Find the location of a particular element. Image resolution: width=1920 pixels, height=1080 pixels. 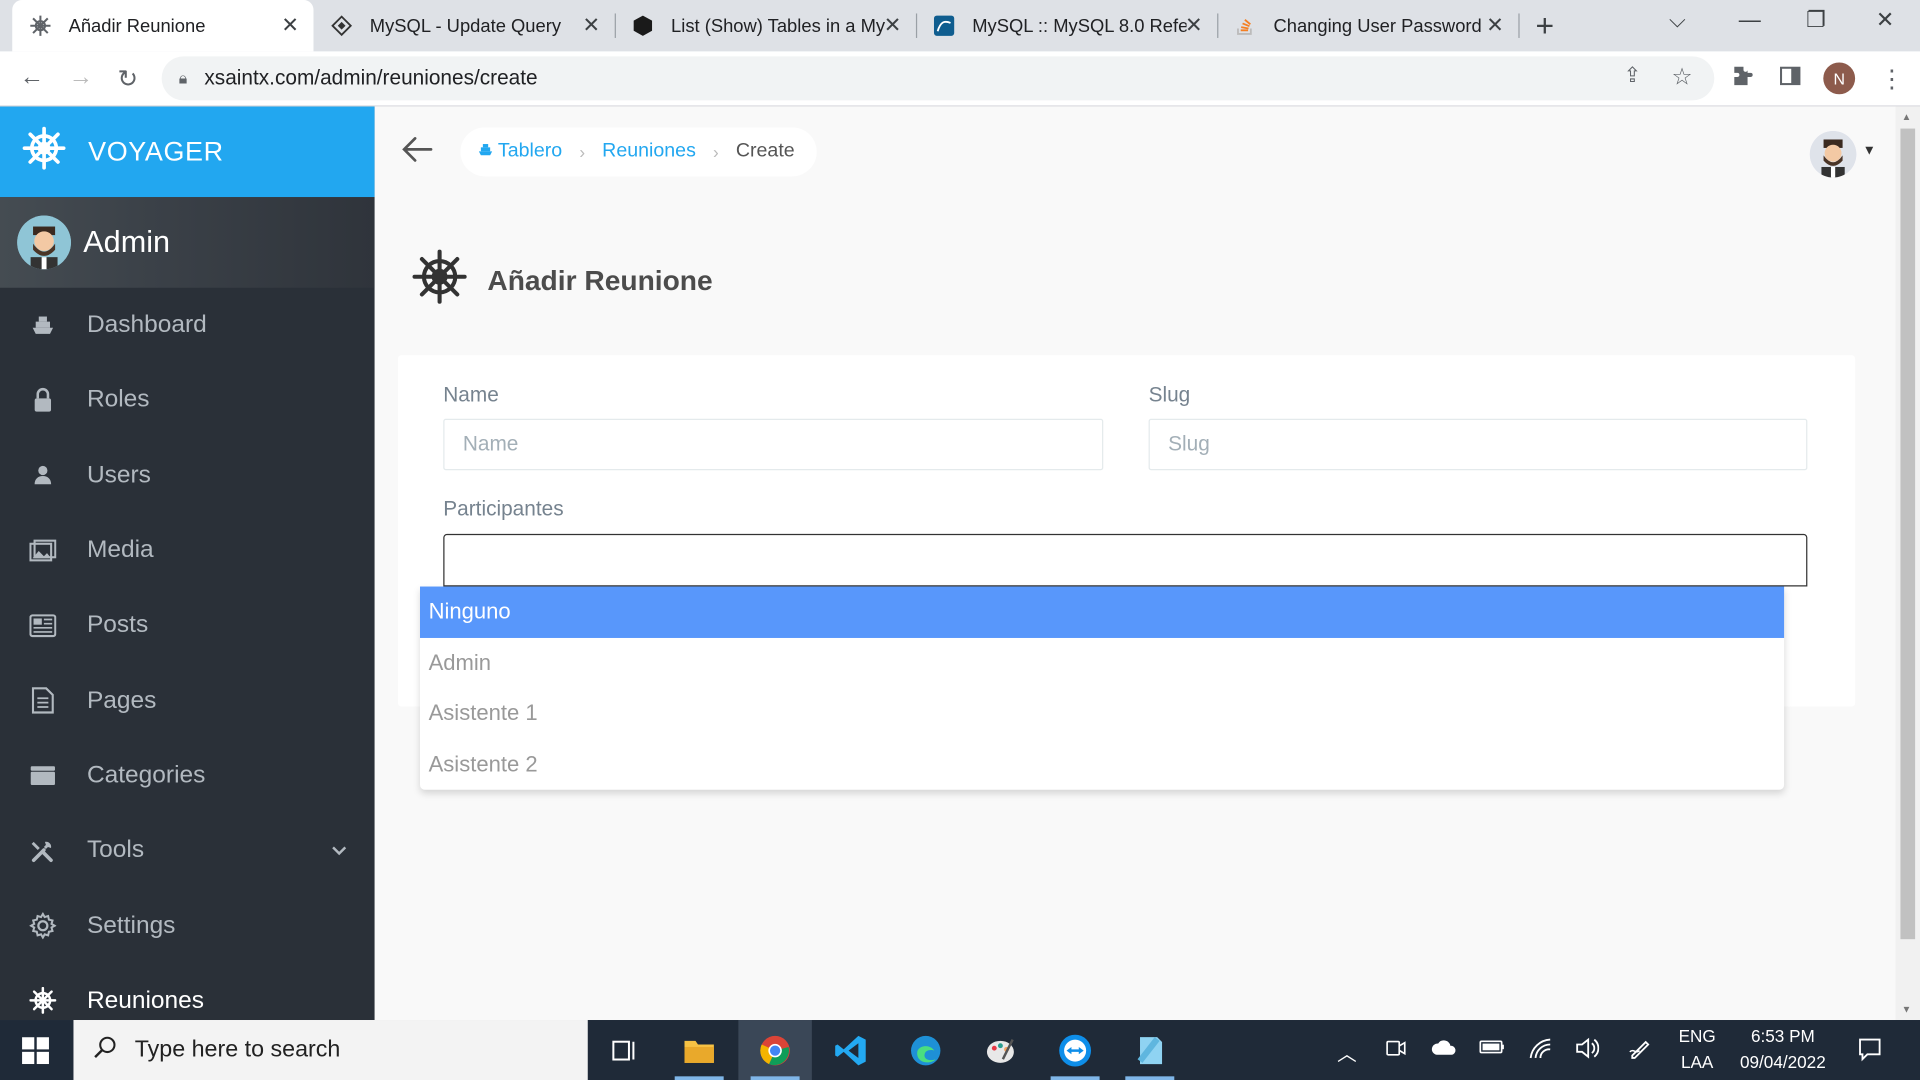

sidebar-item-categories: Categories is located at coordinates (187, 775).